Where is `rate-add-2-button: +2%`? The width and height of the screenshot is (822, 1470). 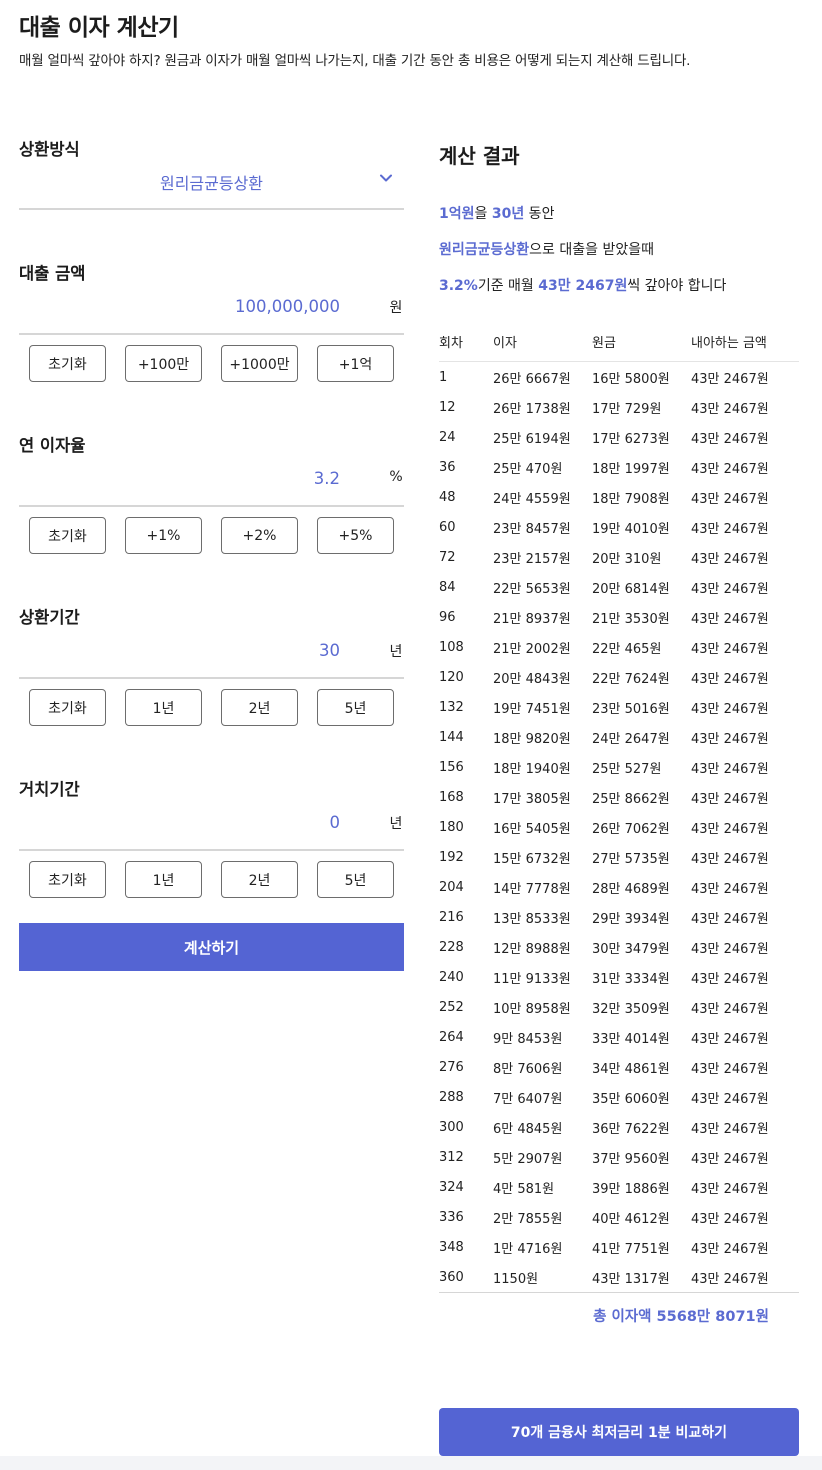
rate-add-2-button: +2% is located at coordinates (259, 535).